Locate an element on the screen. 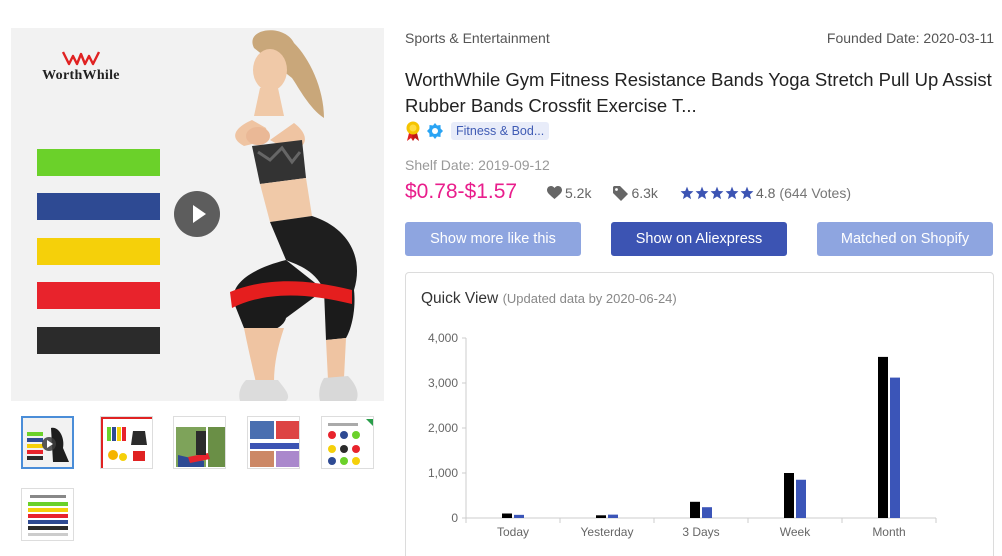 The image size is (1002, 556). x-tick-label: Yesterday is located at coordinates (607, 532).